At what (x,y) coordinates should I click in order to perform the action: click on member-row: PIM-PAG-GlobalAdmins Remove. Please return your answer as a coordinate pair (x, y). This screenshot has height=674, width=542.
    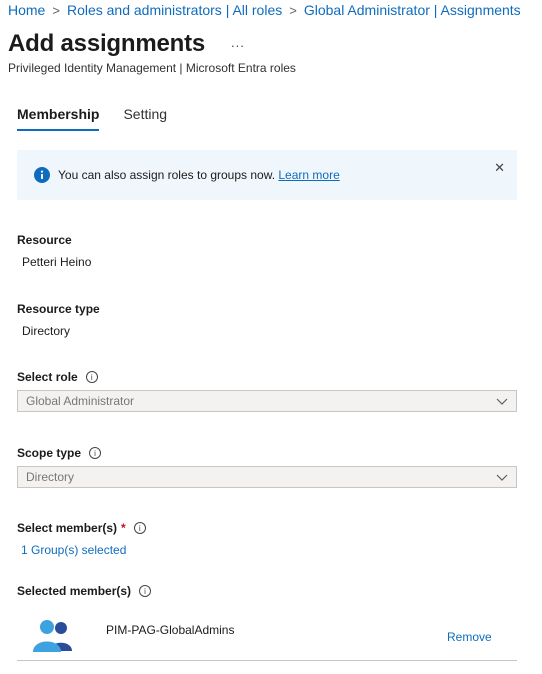
    Looking at the image, I should click on (267, 636).